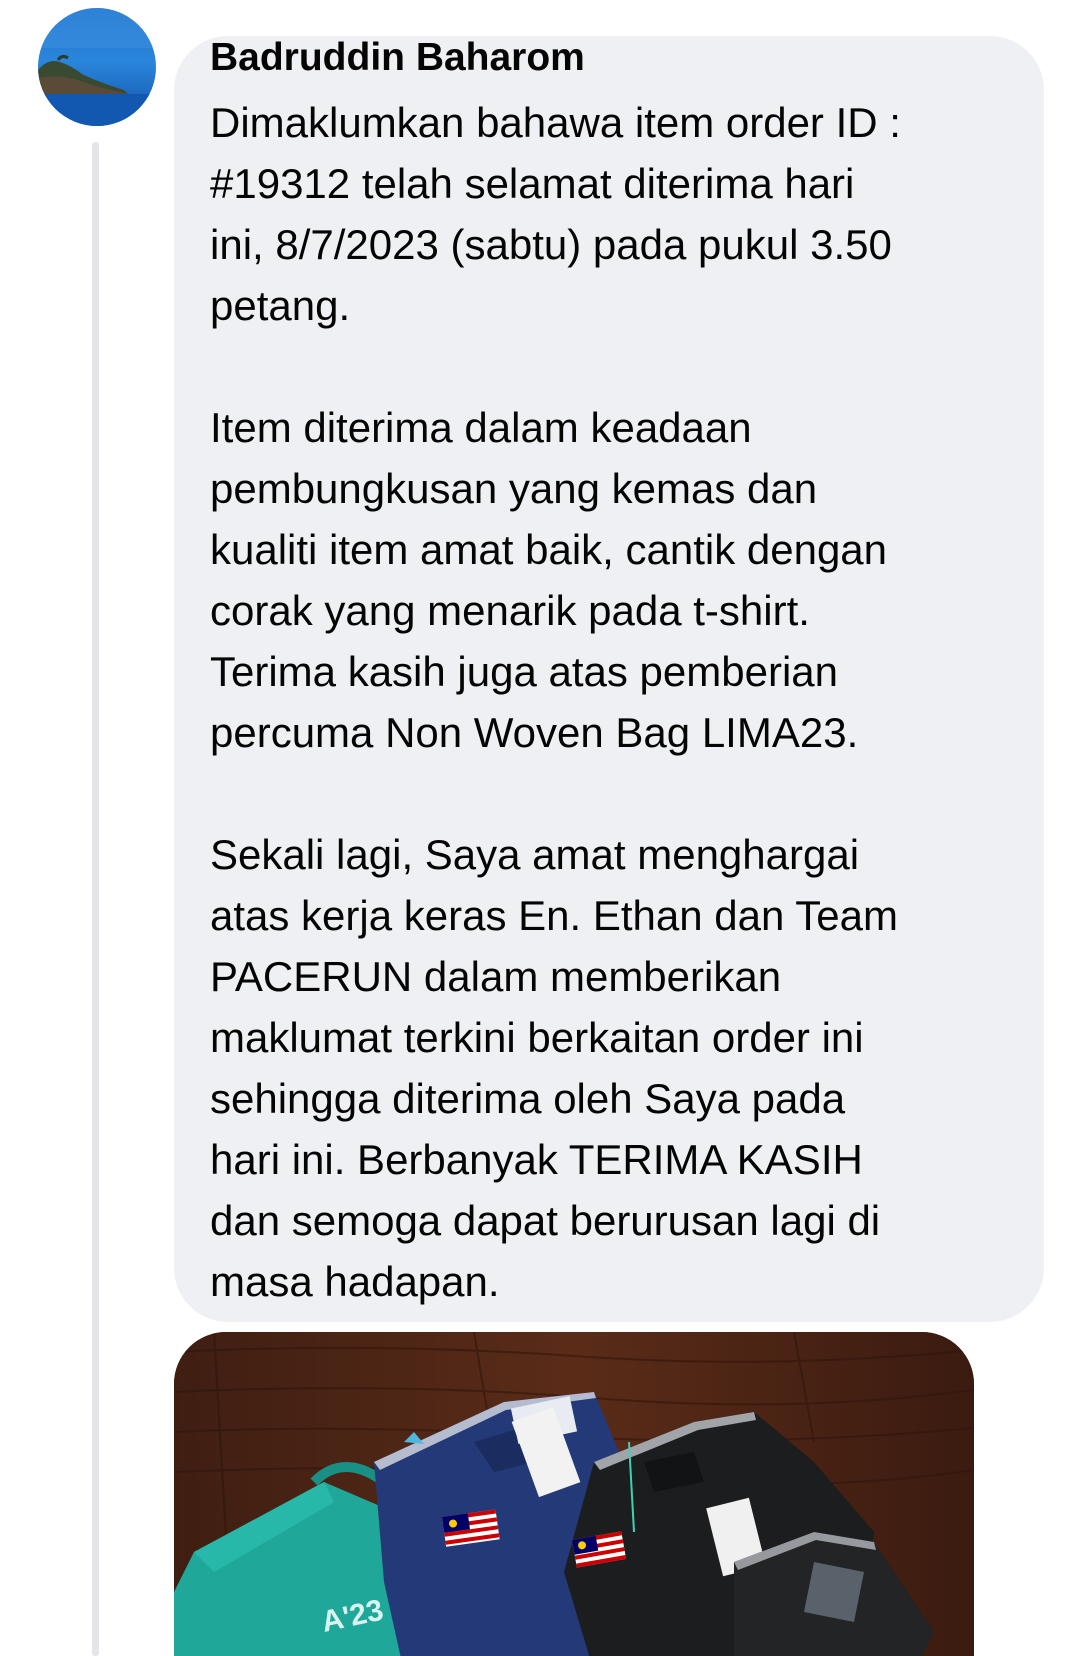 This screenshot has width=1080, height=1656. I want to click on comment-author-name: Badruddin Baharom, so click(608, 58).